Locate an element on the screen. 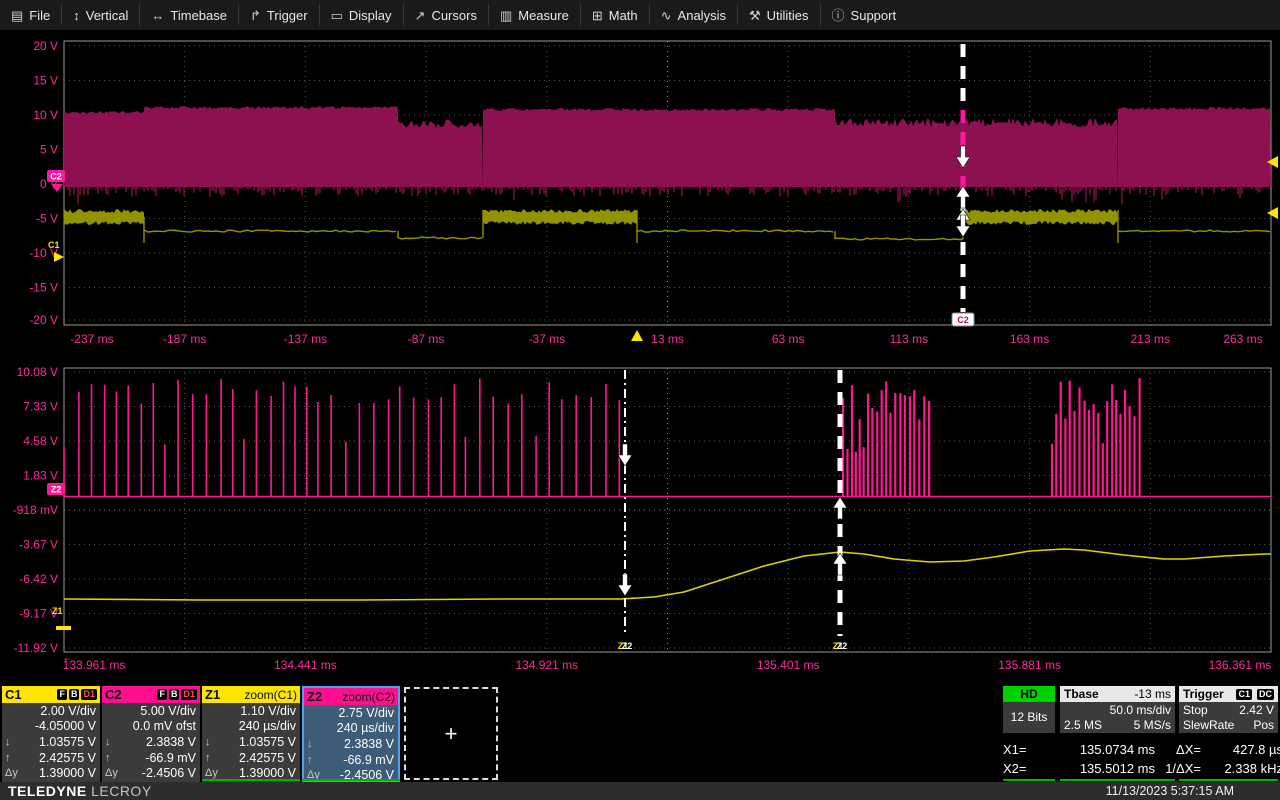 The image size is (1280, 800). trigger-slope: Pos is located at coordinates (1263, 724).